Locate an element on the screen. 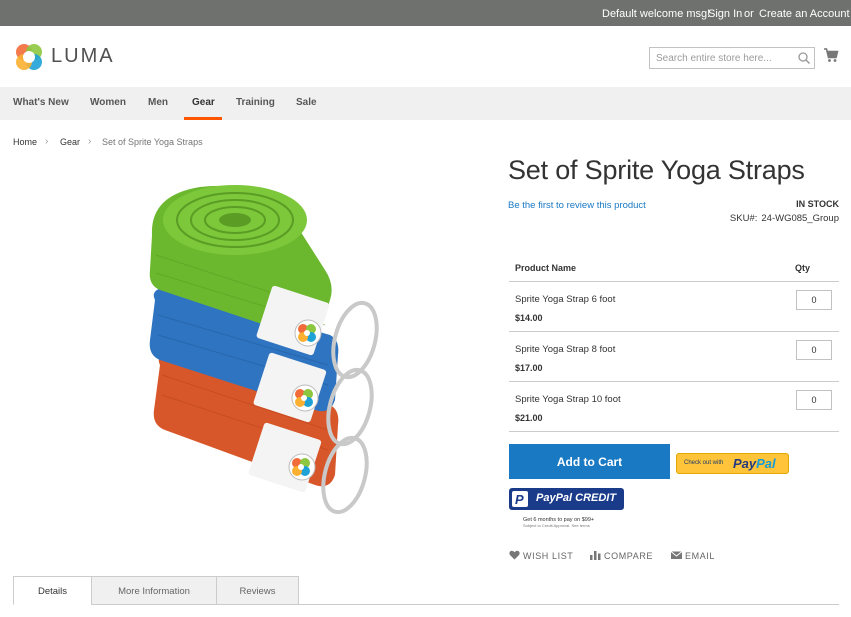 The height and width of the screenshot is (617, 851). email-label: EMAIL is located at coordinates (700, 556).